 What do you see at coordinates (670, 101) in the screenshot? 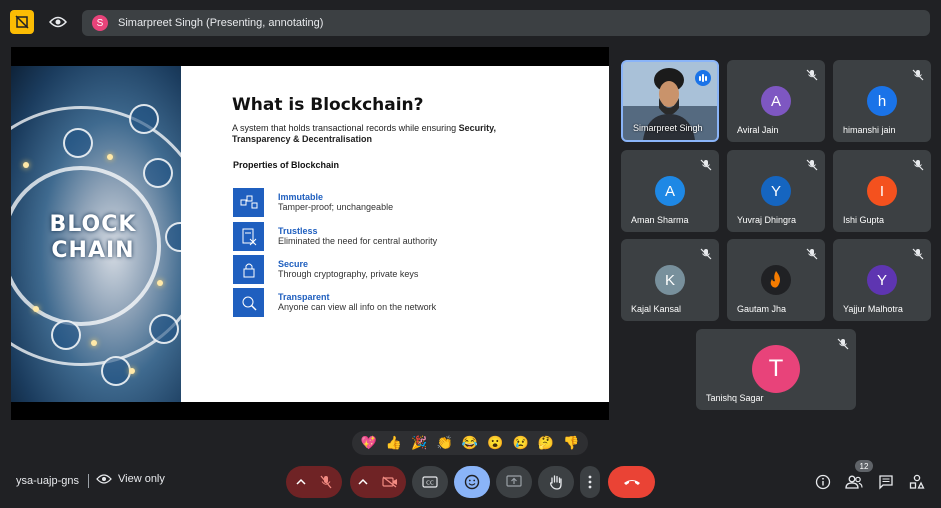
I see `participant-tile-video: Simarpreet Singh` at bounding box center [670, 101].